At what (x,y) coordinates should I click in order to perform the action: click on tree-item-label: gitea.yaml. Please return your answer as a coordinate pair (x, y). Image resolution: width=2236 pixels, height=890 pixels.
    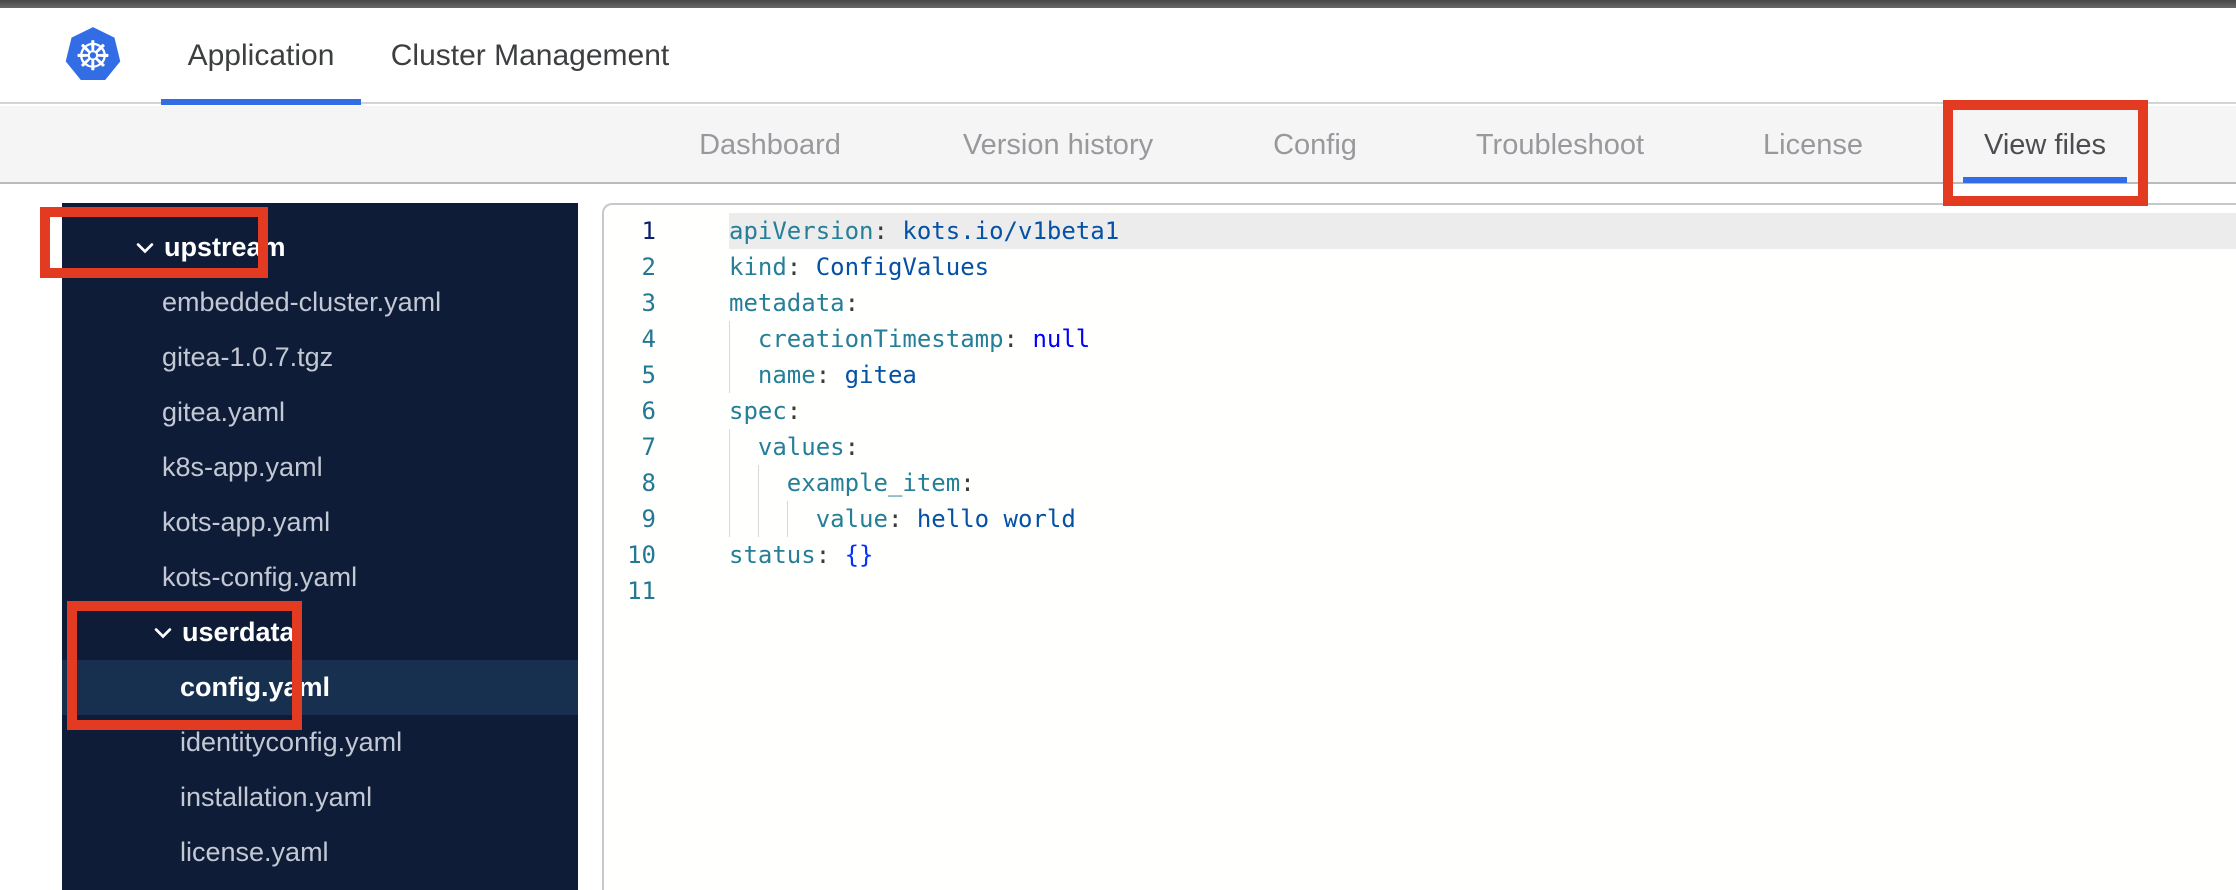
    Looking at the image, I should click on (224, 412).